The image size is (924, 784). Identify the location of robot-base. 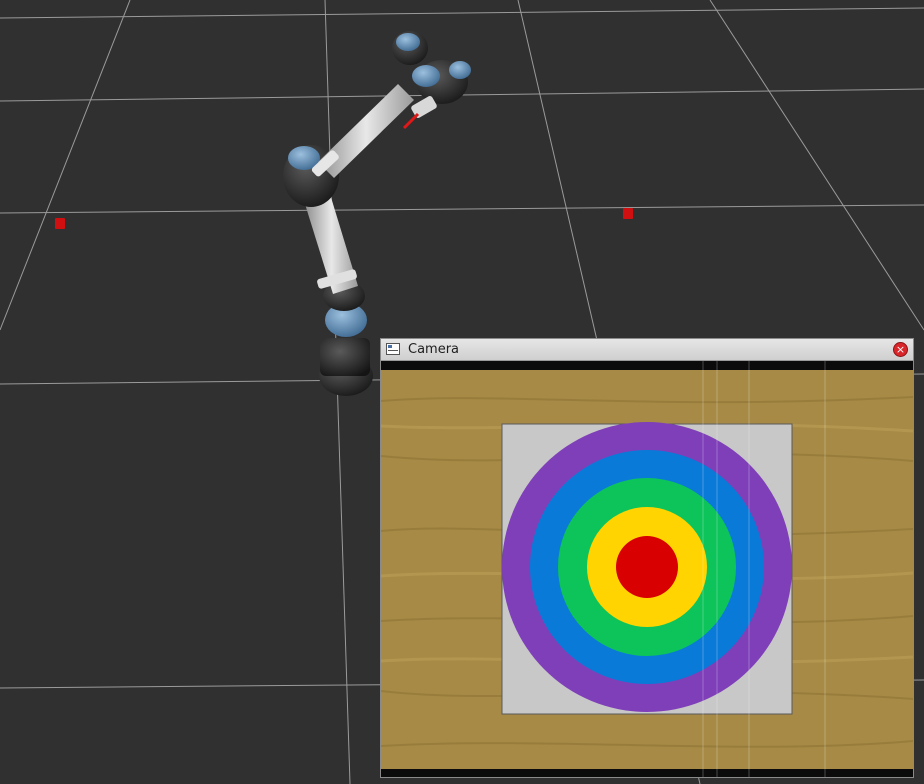
(346, 338).